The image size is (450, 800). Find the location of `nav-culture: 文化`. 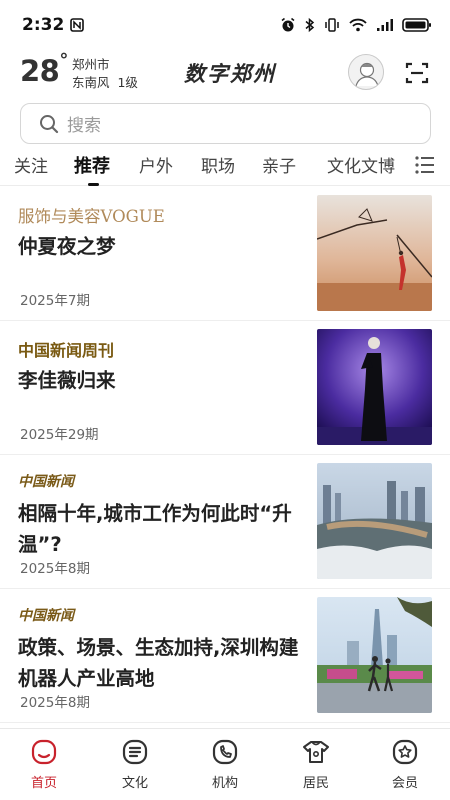

nav-culture: 文化 is located at coordinates (135, 765).